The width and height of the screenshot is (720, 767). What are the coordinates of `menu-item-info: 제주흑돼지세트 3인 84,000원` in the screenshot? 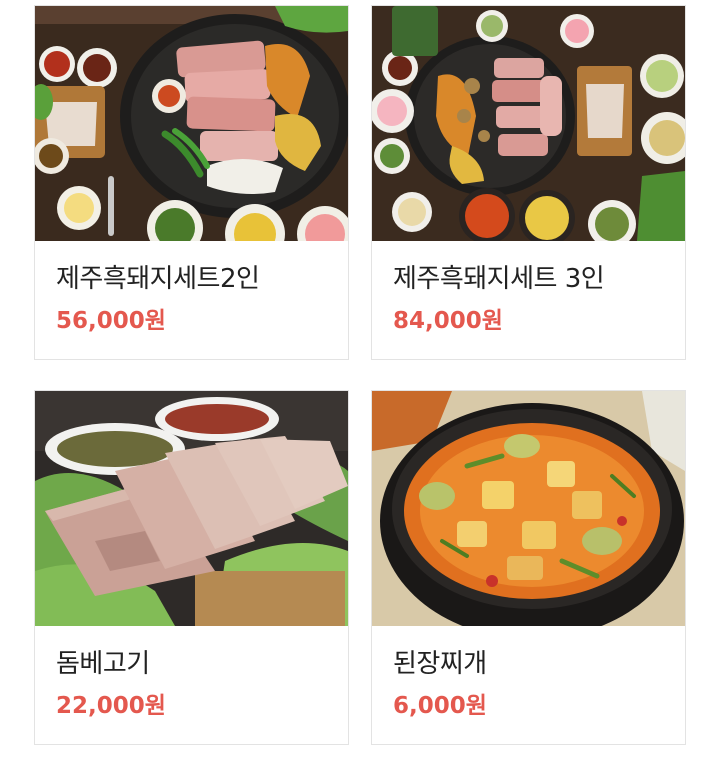 It's located at (528, 288).